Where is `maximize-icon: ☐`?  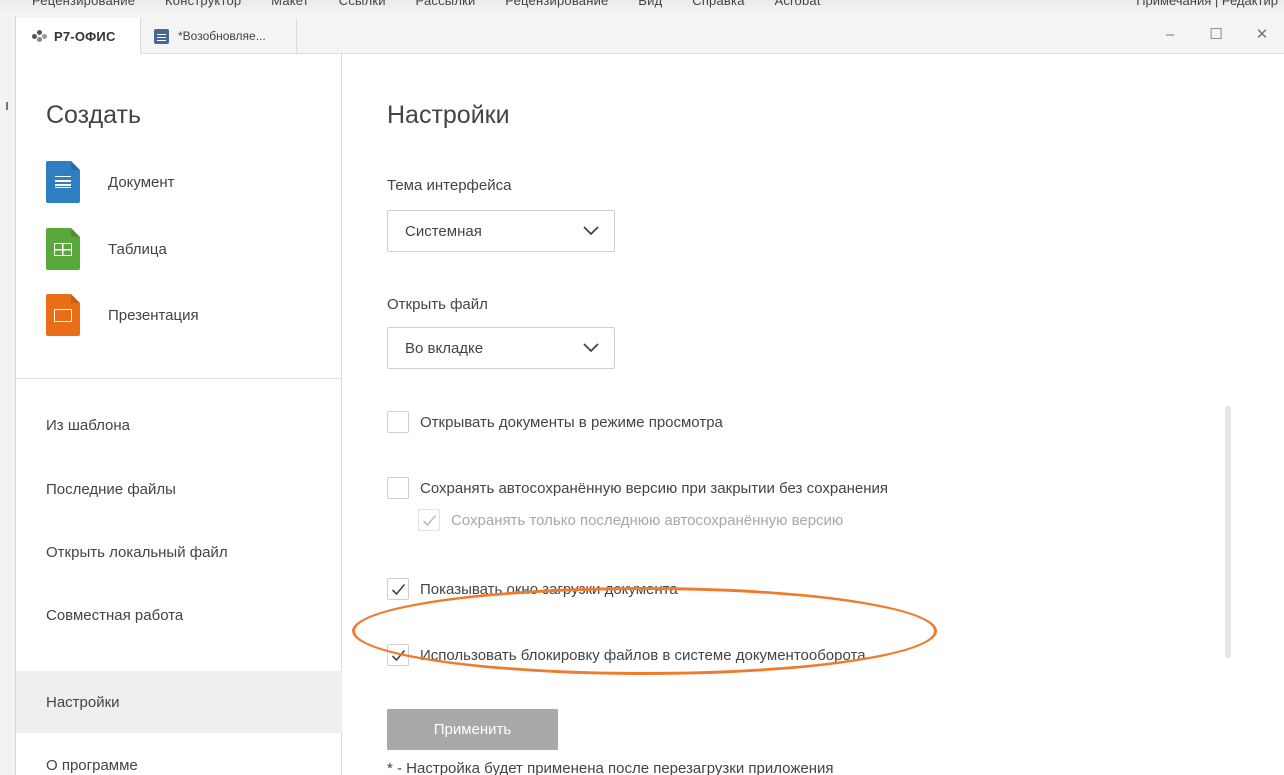 maximize-icon: ☐ is located at coordinates (1216, 34).